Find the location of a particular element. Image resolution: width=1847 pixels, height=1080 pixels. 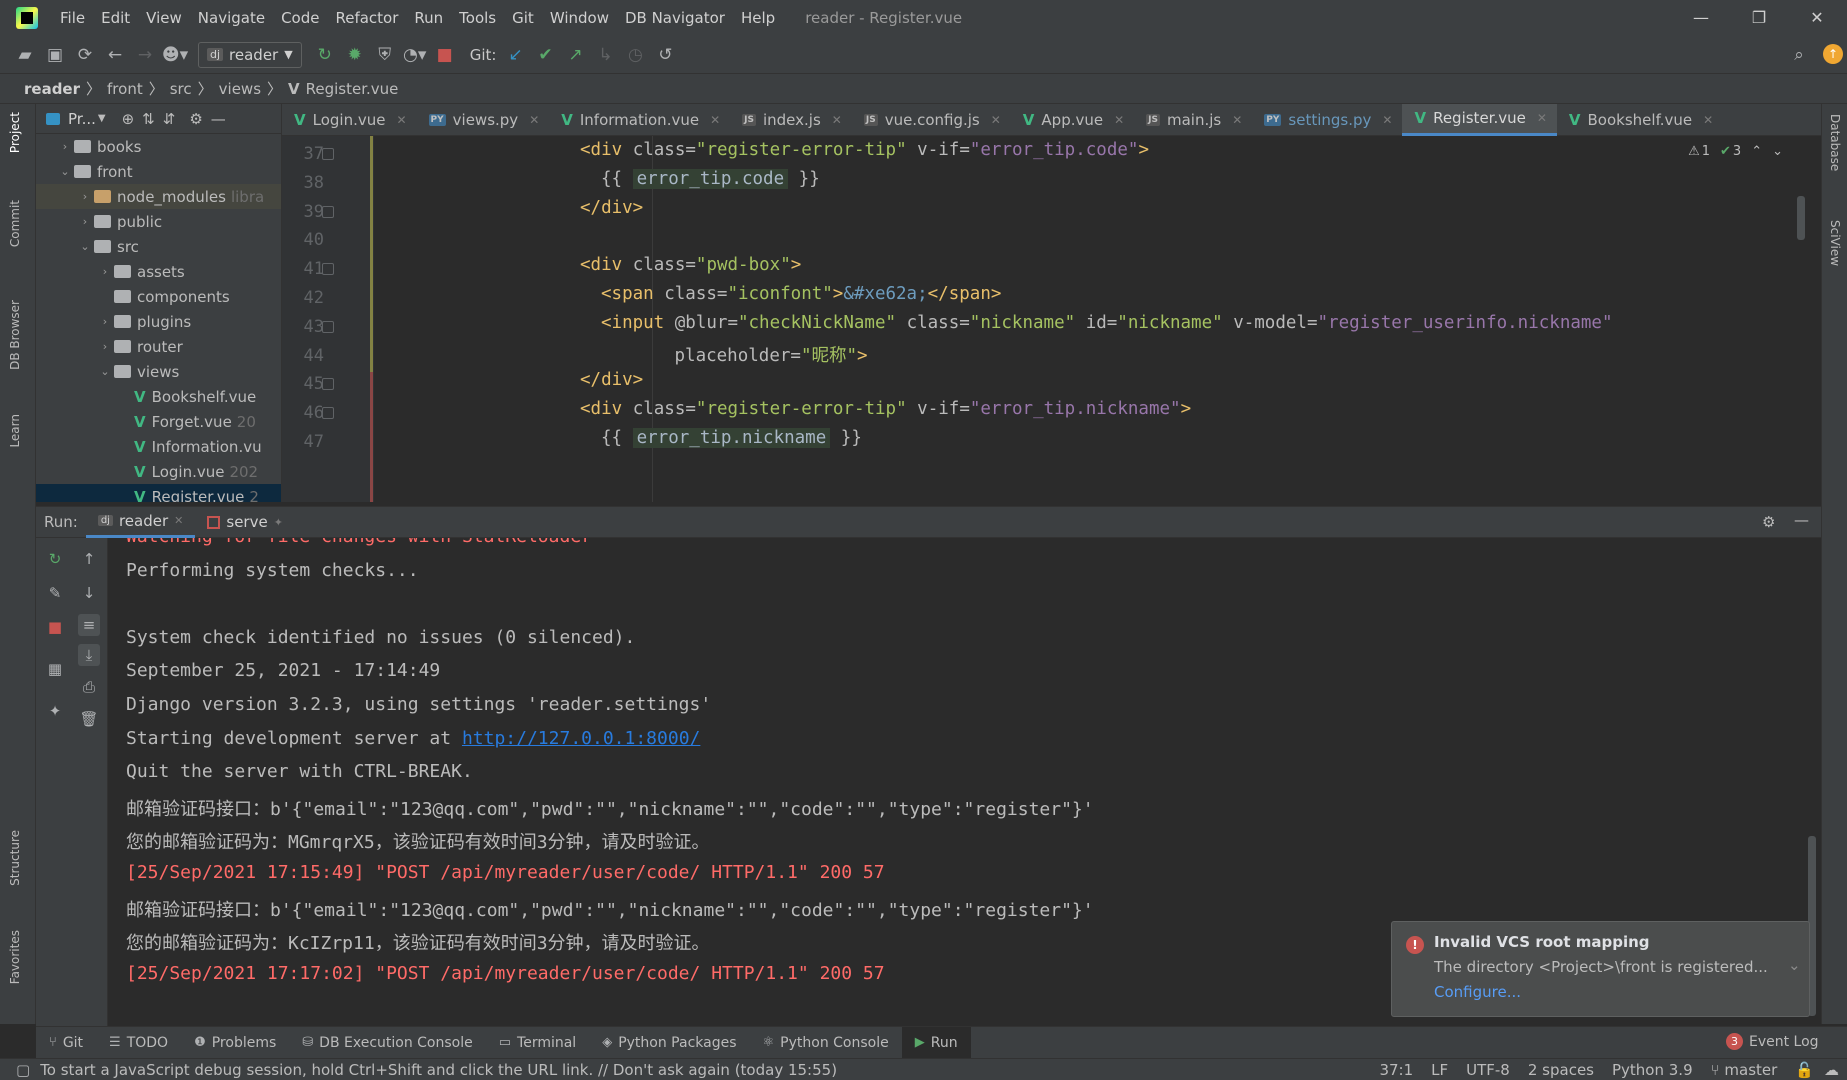

tree-file-item: V Bookshelf.vue is located at coordinates (158, 396).